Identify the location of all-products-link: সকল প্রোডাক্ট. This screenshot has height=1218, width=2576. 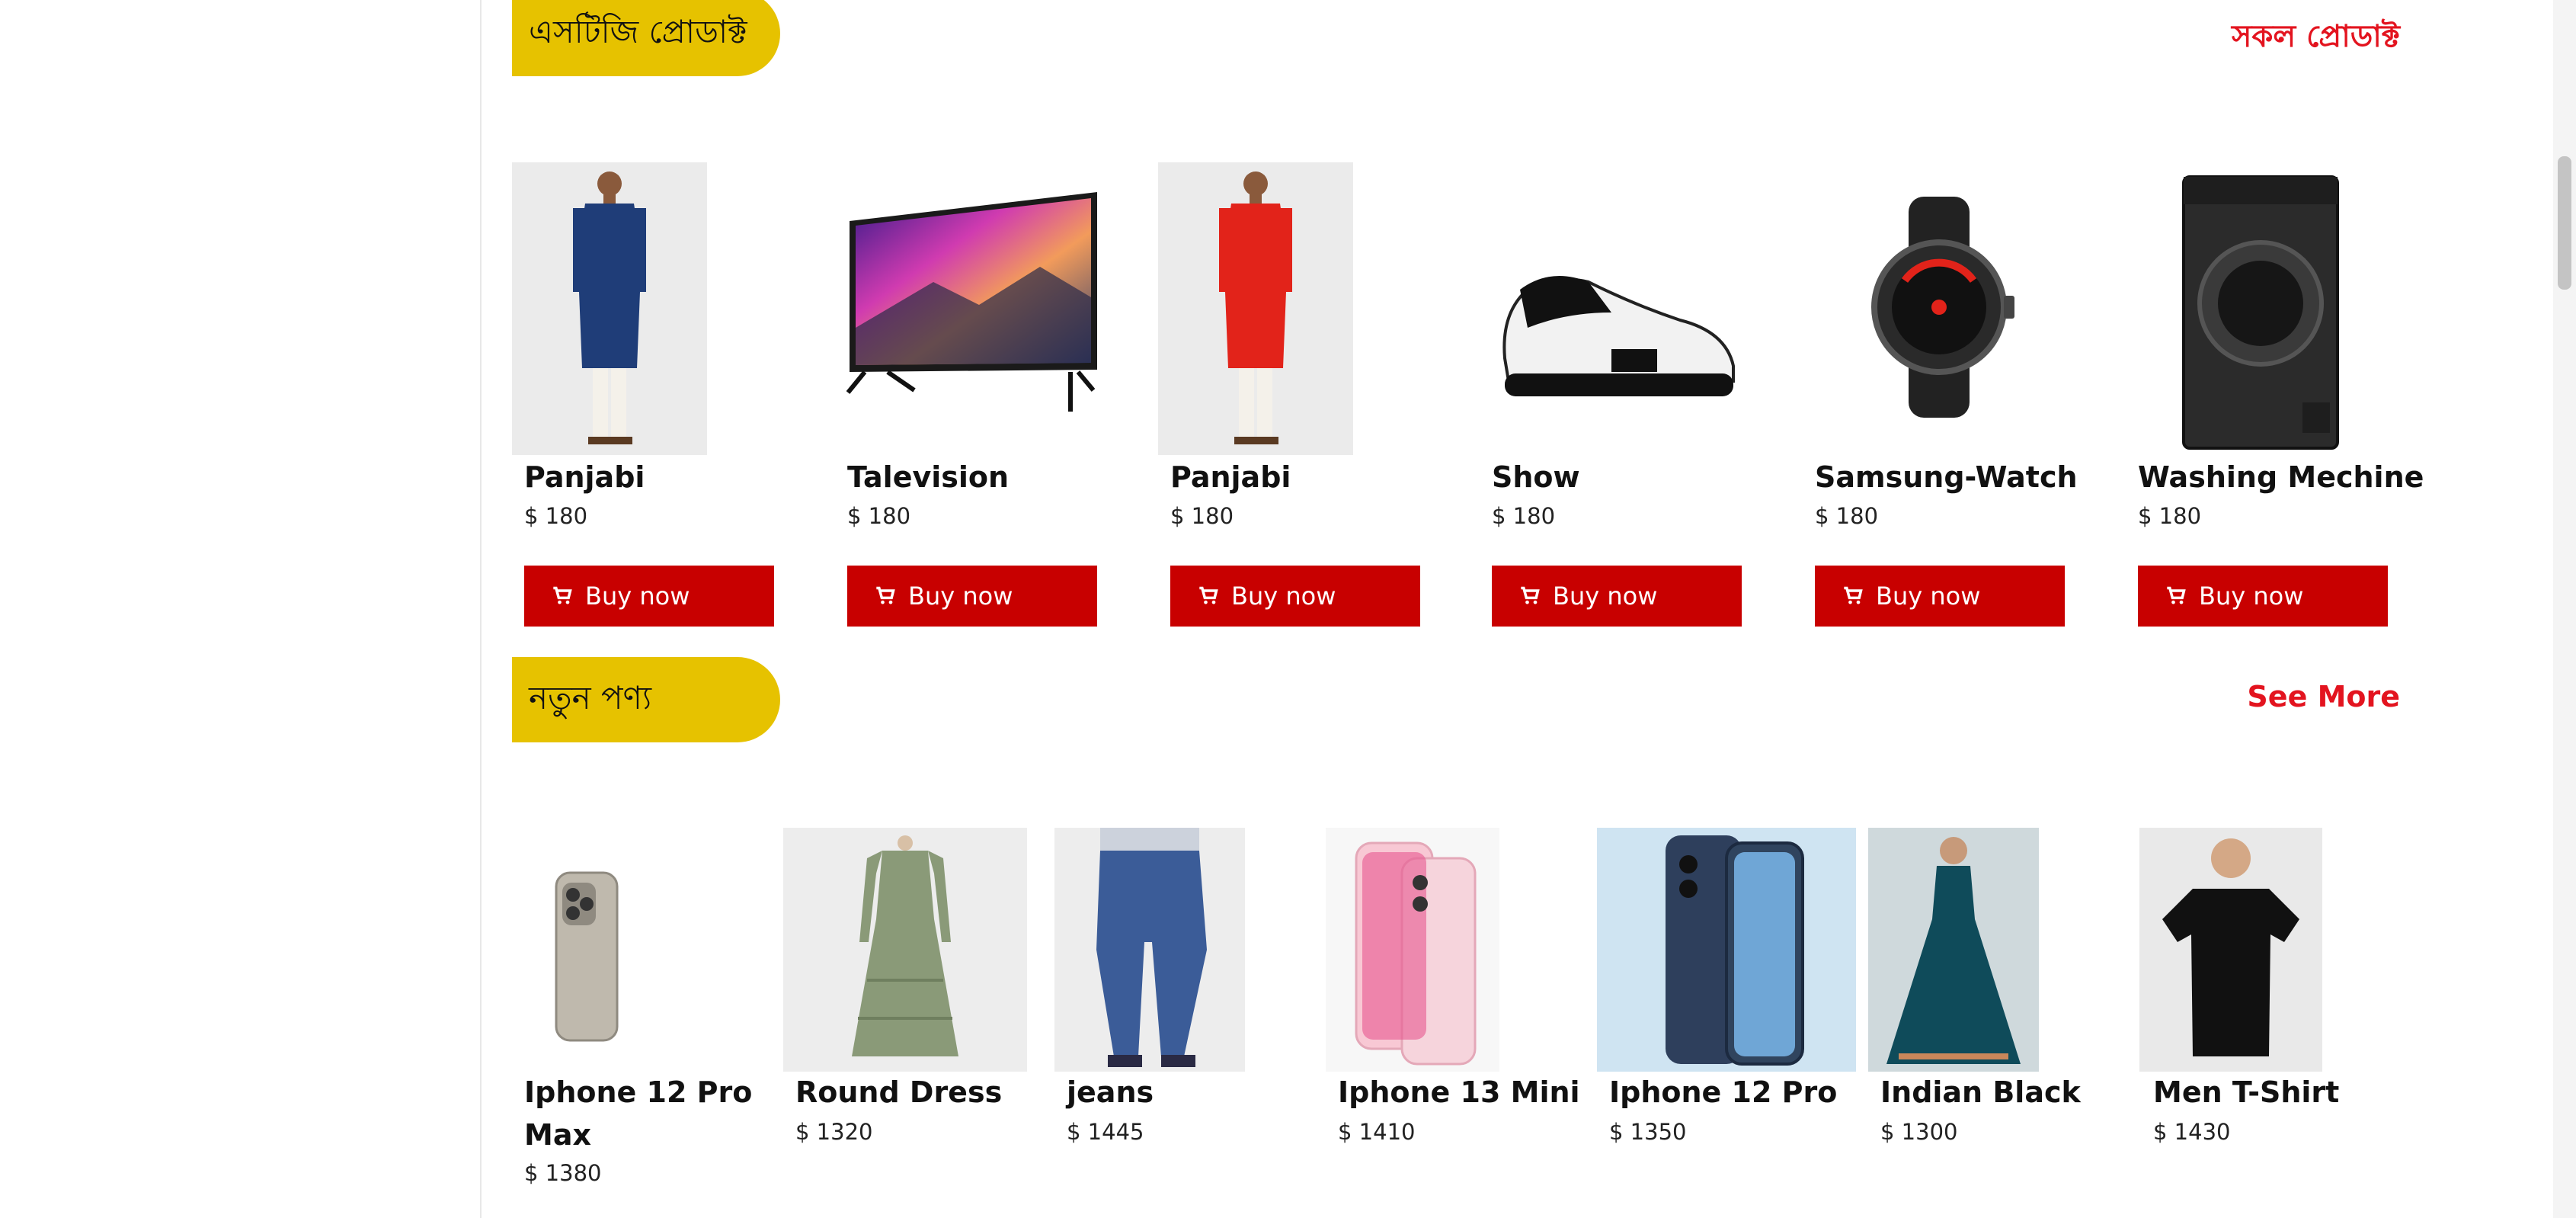
(2305, 37).